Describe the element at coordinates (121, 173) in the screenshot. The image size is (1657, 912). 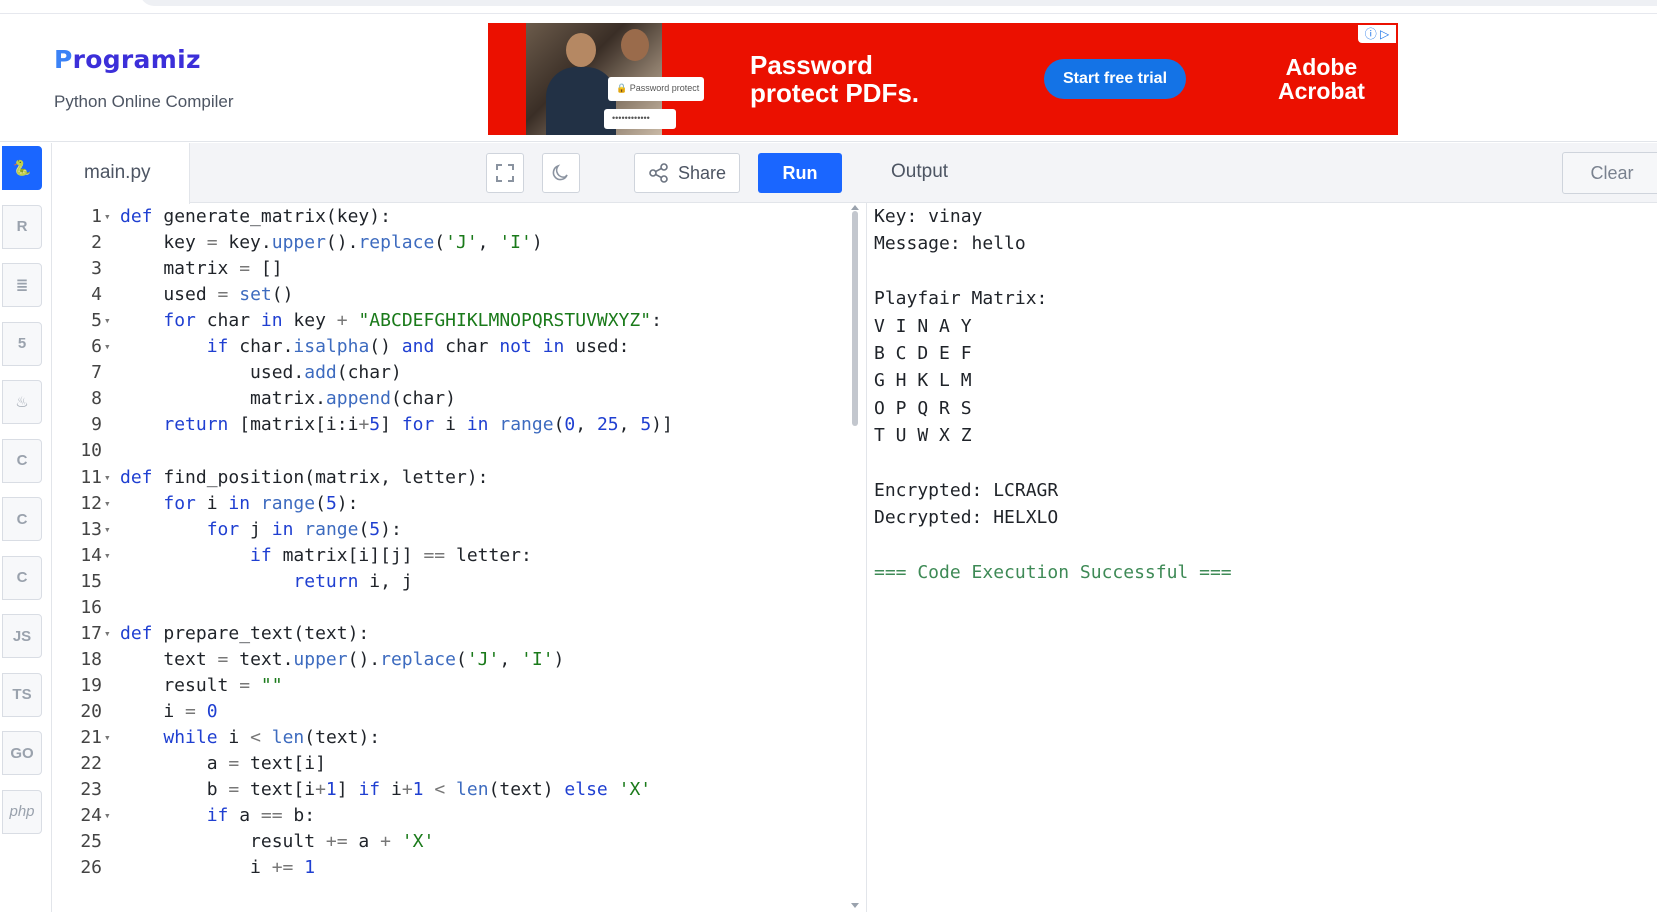
I see `file-tab-main-py: main.py` at that location.